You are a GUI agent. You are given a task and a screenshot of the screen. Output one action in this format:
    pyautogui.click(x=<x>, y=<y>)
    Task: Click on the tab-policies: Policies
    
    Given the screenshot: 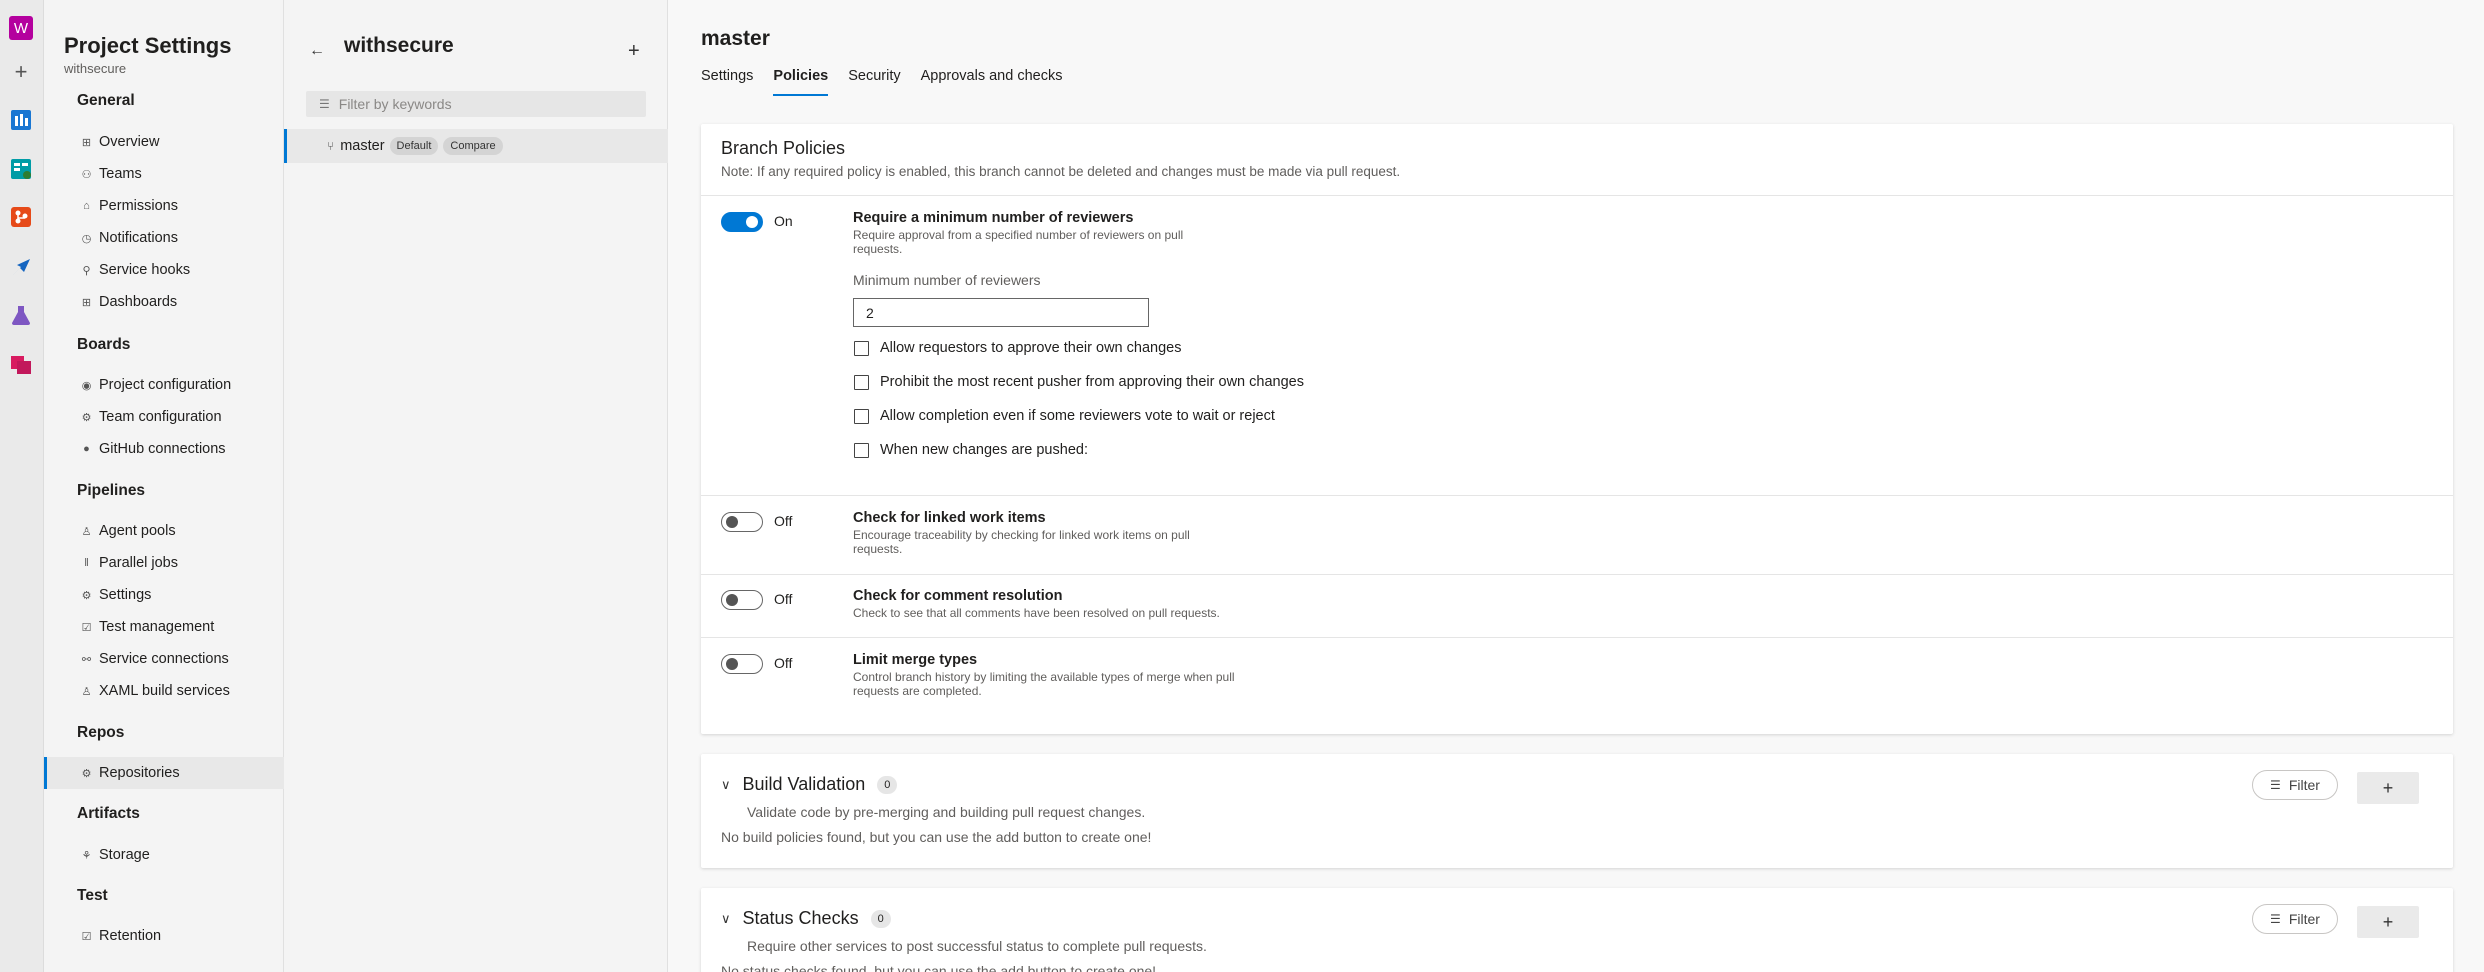 What is the action you would take?
    pyautogui.click(x=801, y=82)
    